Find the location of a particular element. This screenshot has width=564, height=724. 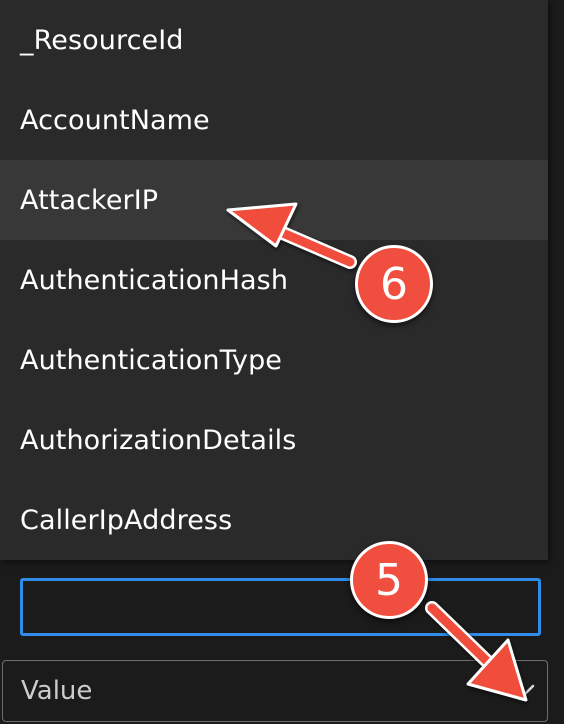

list-item-label: CallerIpAddress is located at coordinates (126, 520).